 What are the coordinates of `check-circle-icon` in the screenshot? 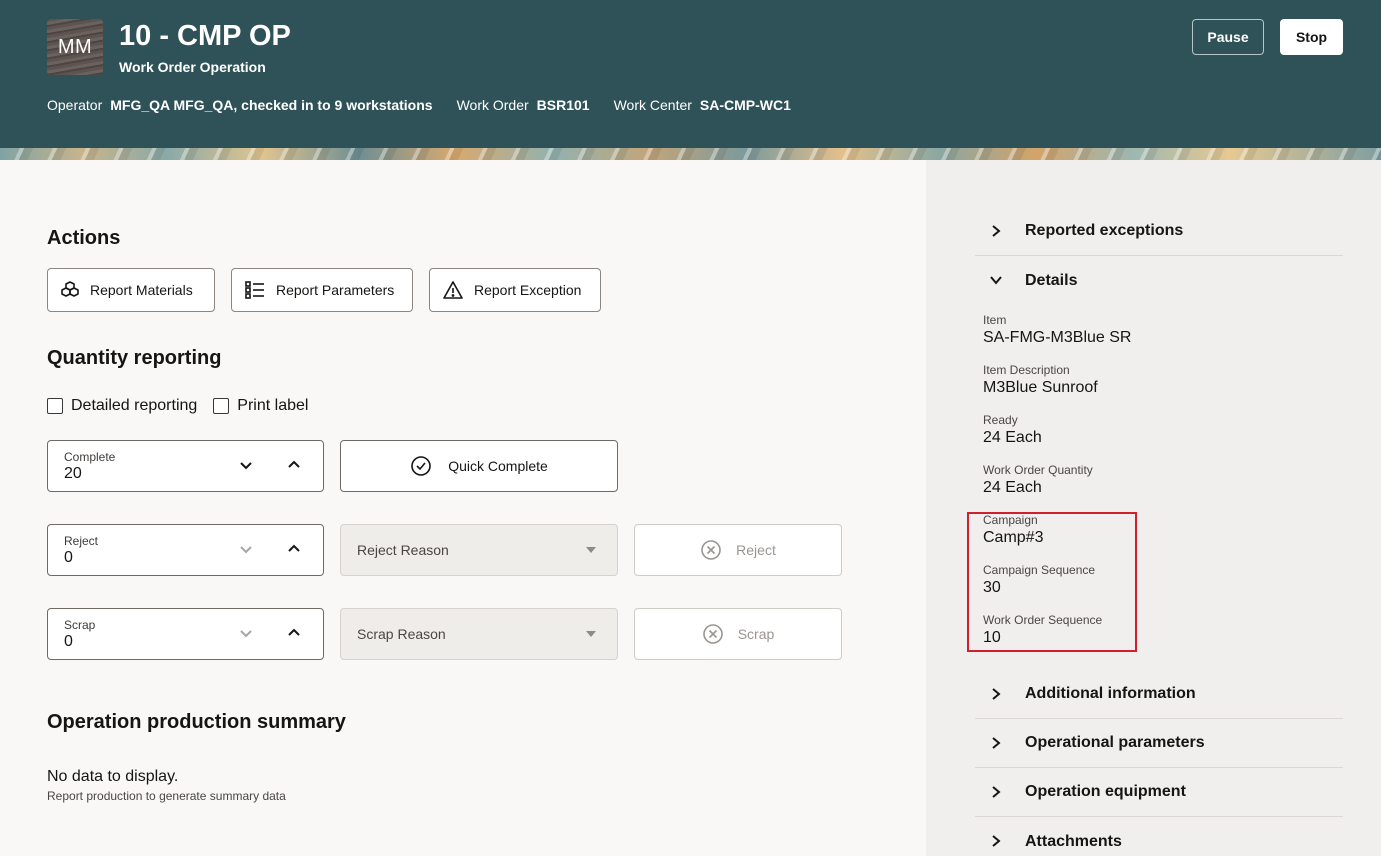 It's located at (421, 466).